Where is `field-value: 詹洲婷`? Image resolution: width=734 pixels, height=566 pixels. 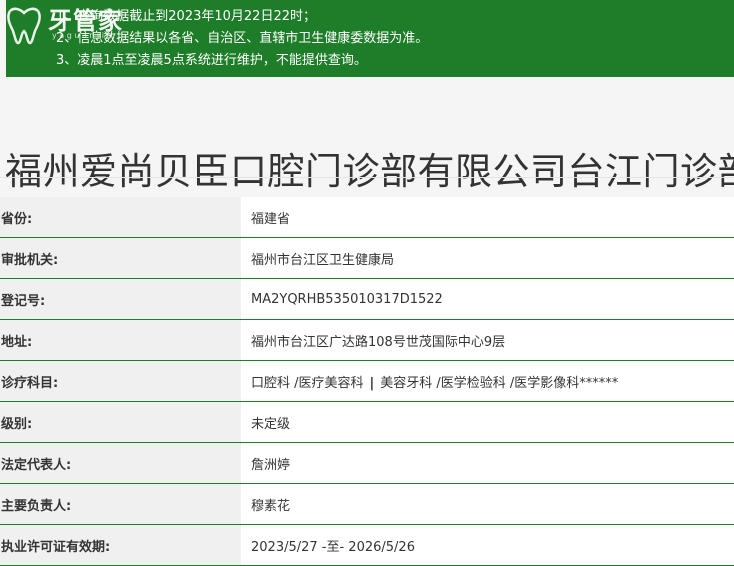 field-value: 詹洲婷 is located at coordinates (487, 463).